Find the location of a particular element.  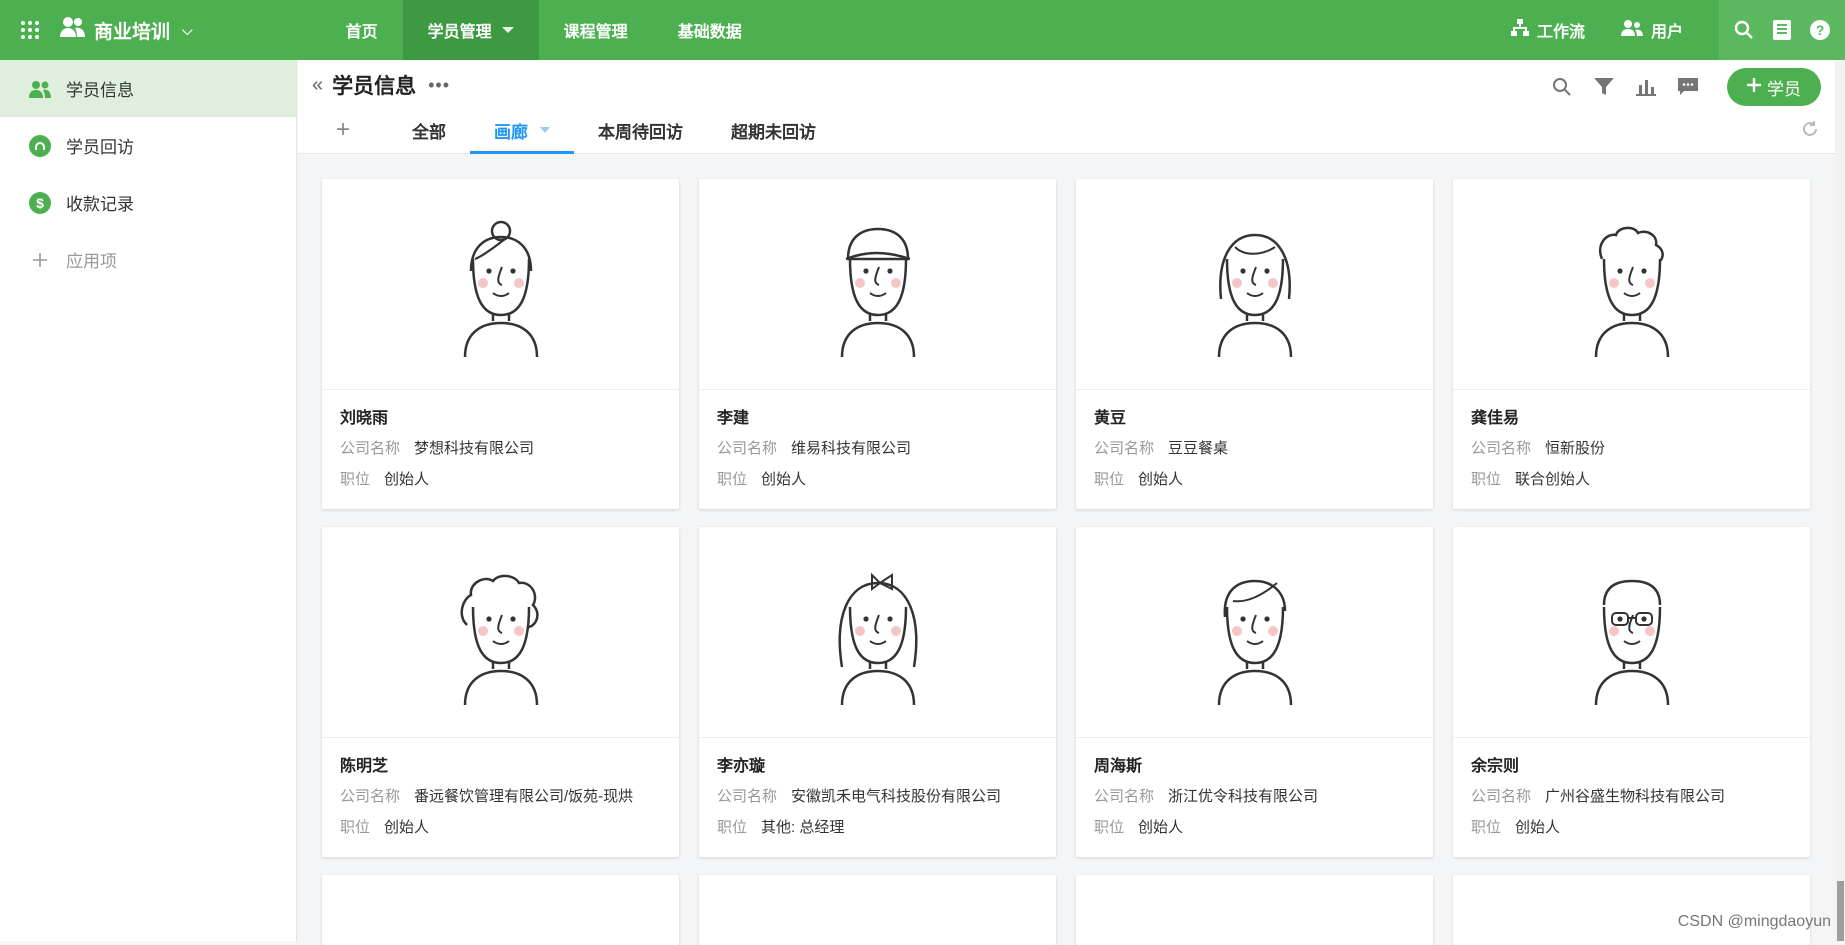

card-info: 黄豆公司名称豆豆餐桌职位创始人 is located at coordinates (1254, 439).